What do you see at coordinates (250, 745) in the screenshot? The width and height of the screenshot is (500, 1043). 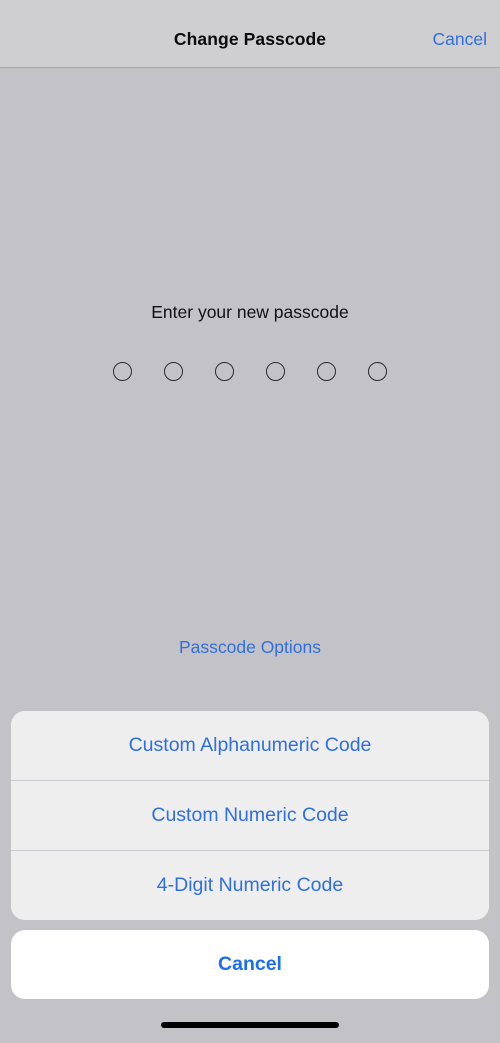 I see `action-sheet-option-custom-alphanumeric-code: Custom Alphanumeric Code` at bounding box center [250, 745].